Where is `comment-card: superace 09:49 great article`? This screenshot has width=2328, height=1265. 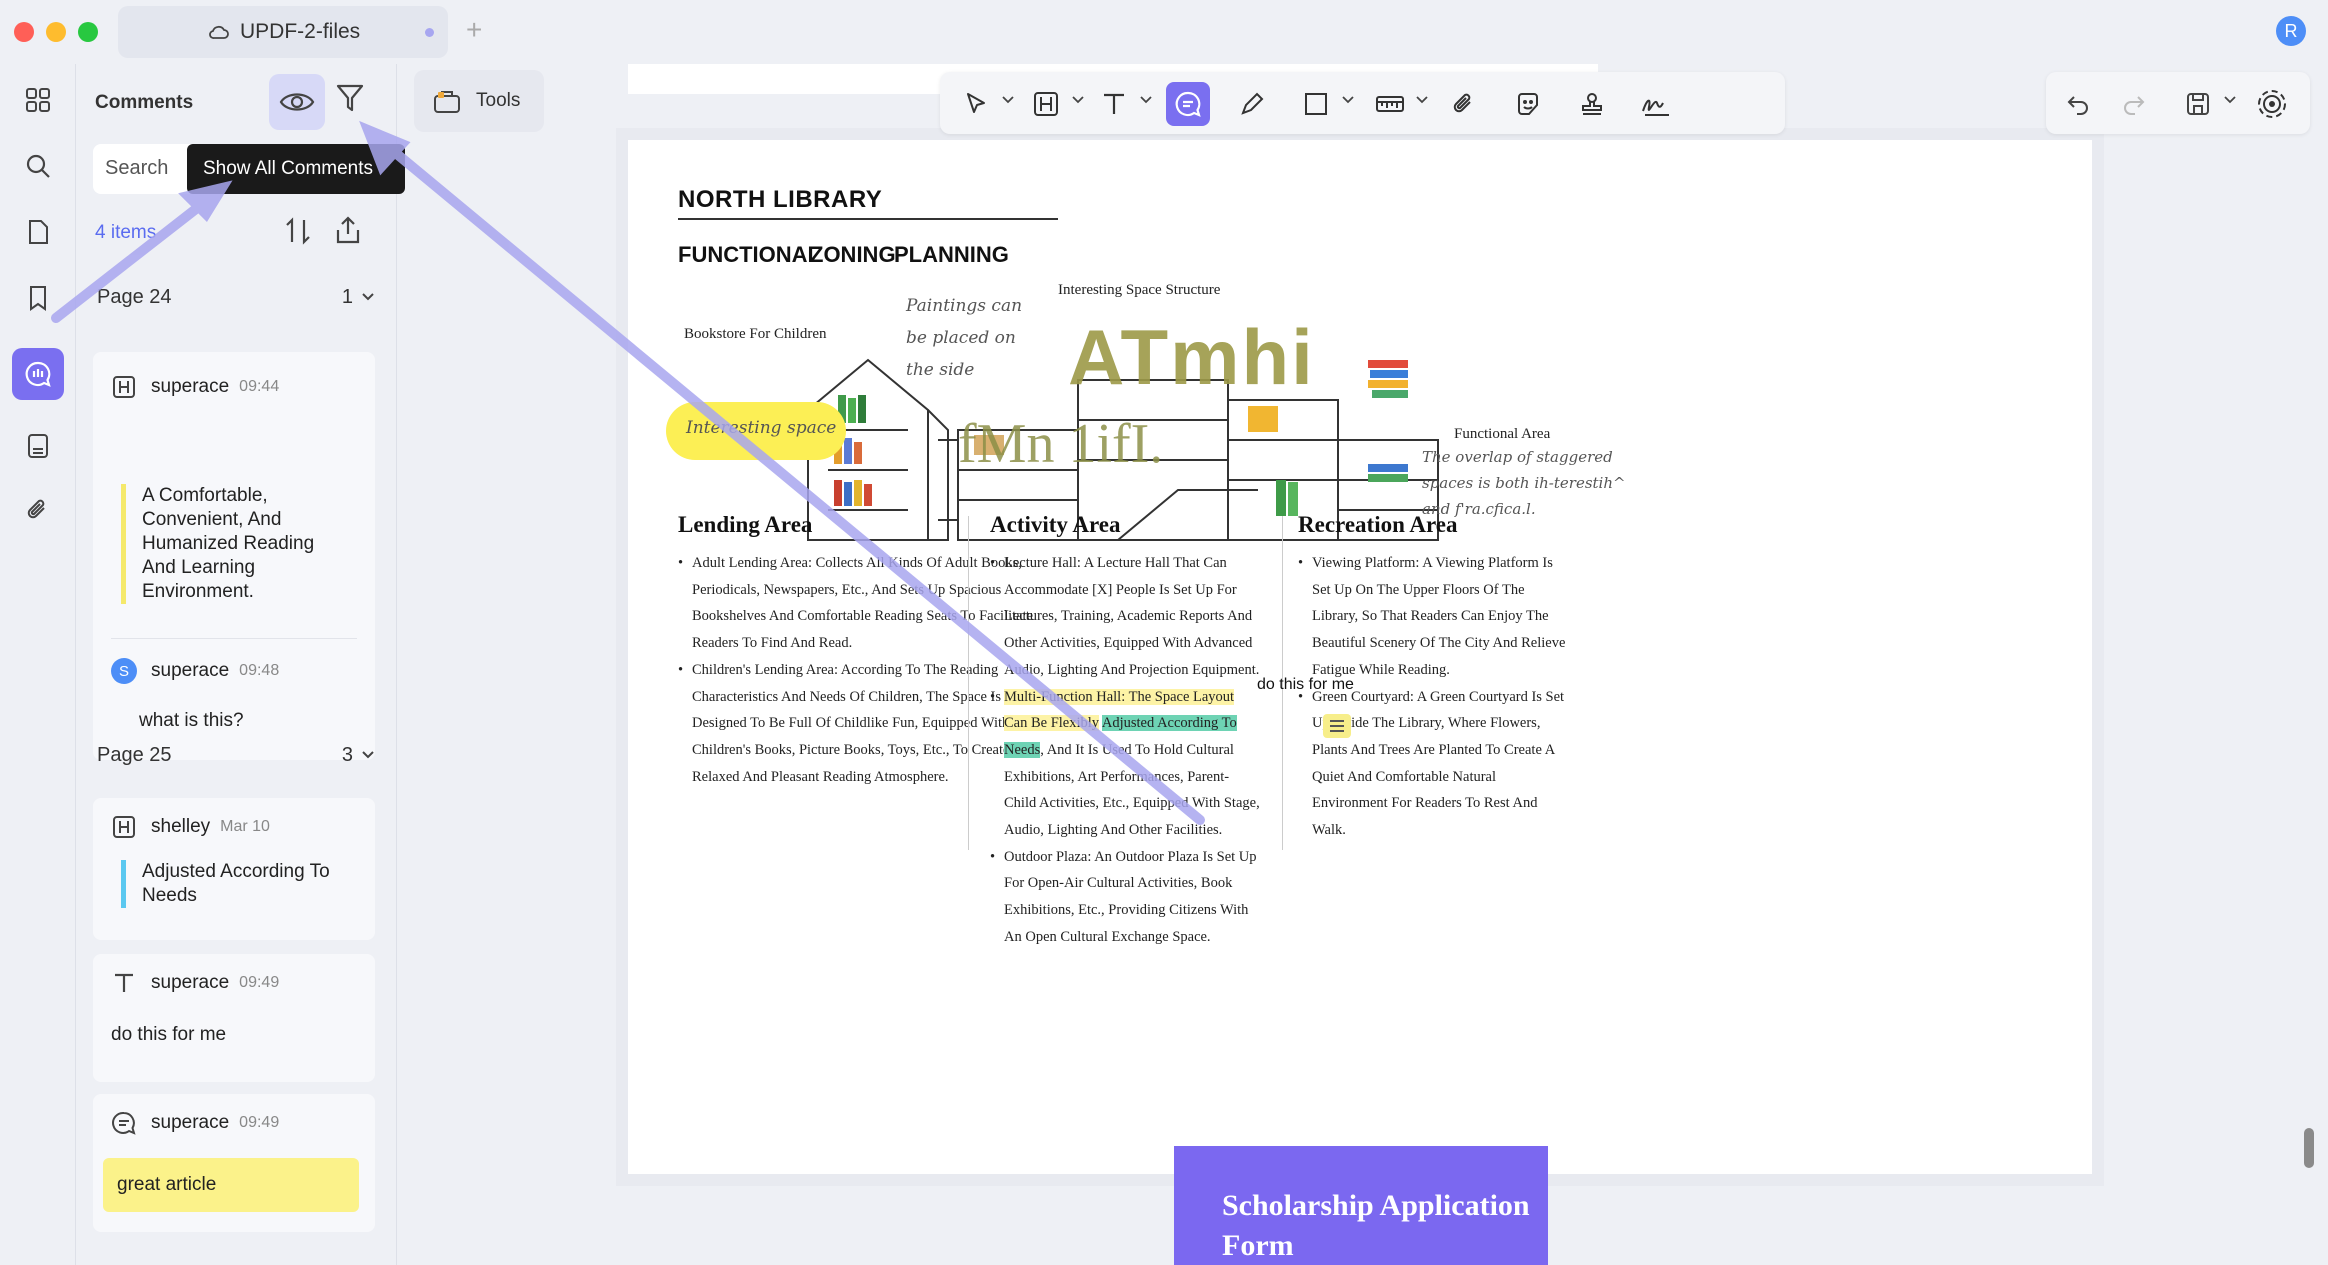
comment-card: superace 09:49 great article is located at coordinates (234, 1163).